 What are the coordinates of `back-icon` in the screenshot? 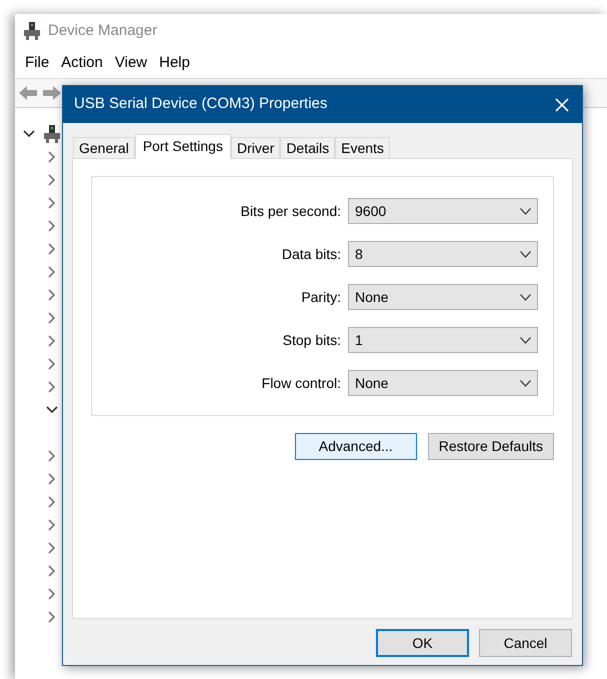 It's located at (28, 93).